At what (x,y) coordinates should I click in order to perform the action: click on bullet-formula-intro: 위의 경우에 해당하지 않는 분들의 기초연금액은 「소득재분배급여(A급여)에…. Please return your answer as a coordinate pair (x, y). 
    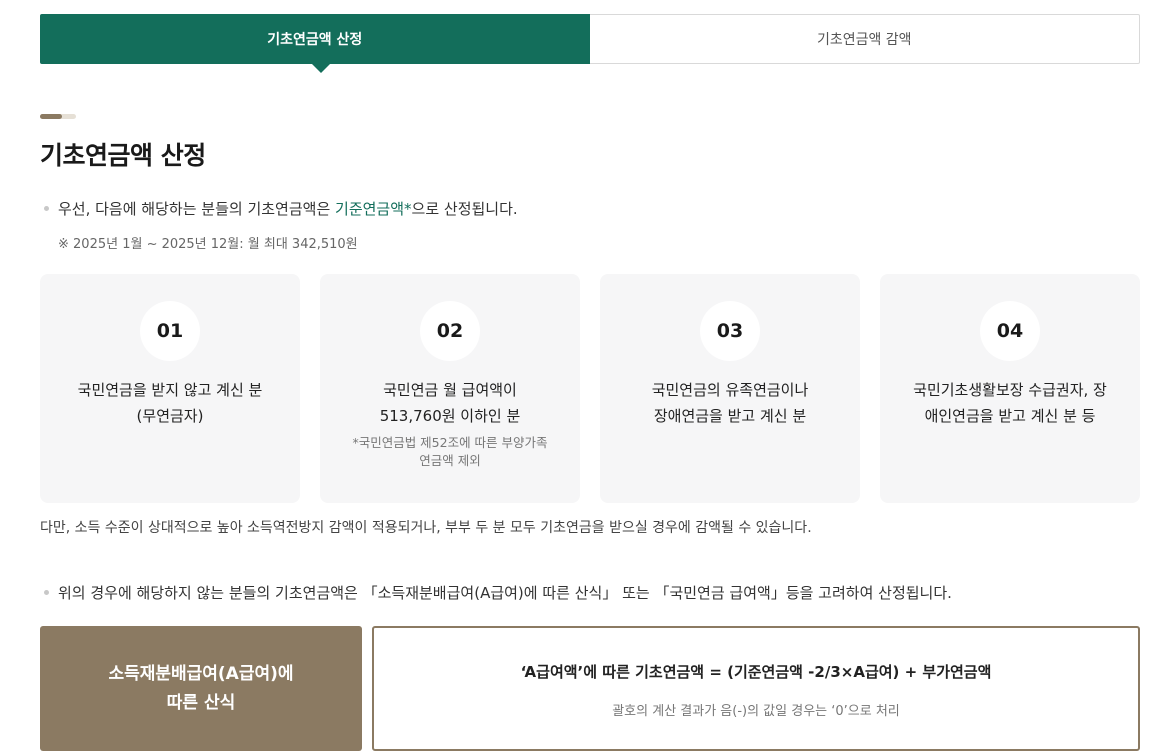
    Looking at the image, I should click on (498, 592).